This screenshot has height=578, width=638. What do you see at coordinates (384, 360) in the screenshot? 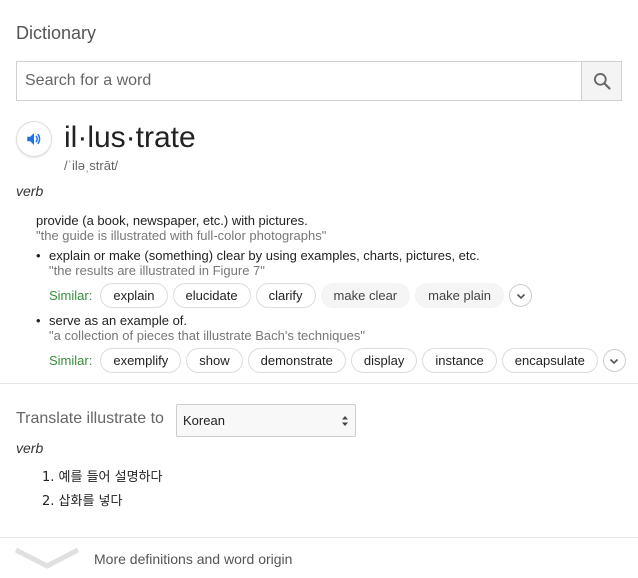
I see `similar-chip: display` at bounding box center [384, 360].